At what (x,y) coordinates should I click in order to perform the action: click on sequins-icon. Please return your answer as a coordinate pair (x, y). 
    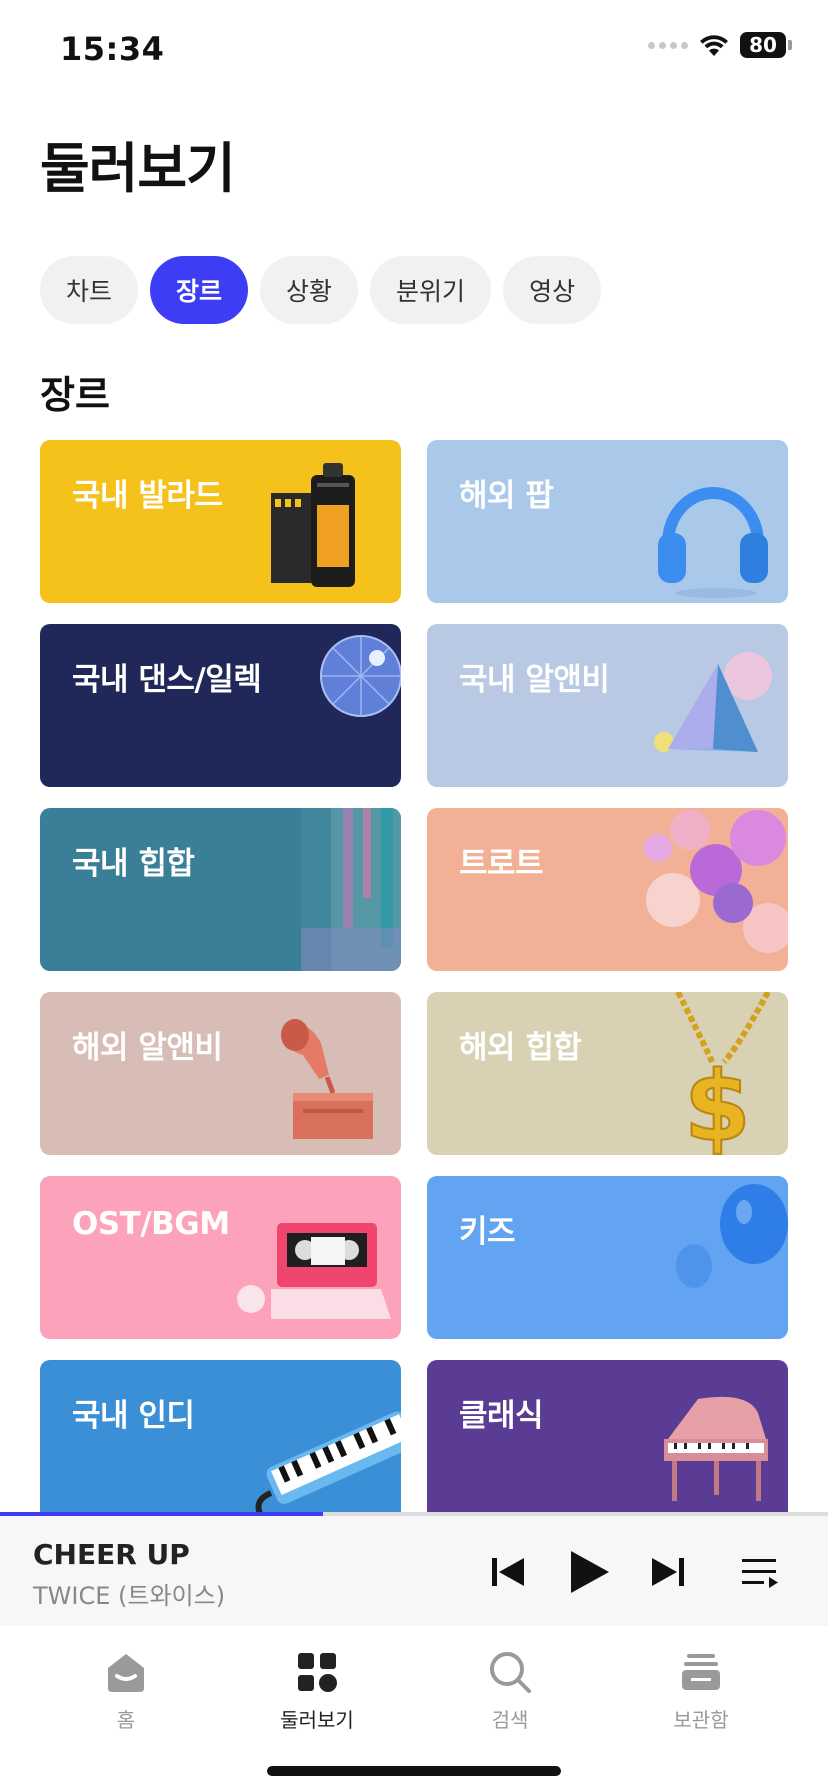
    Looking at the image, I should click on (716, 881).